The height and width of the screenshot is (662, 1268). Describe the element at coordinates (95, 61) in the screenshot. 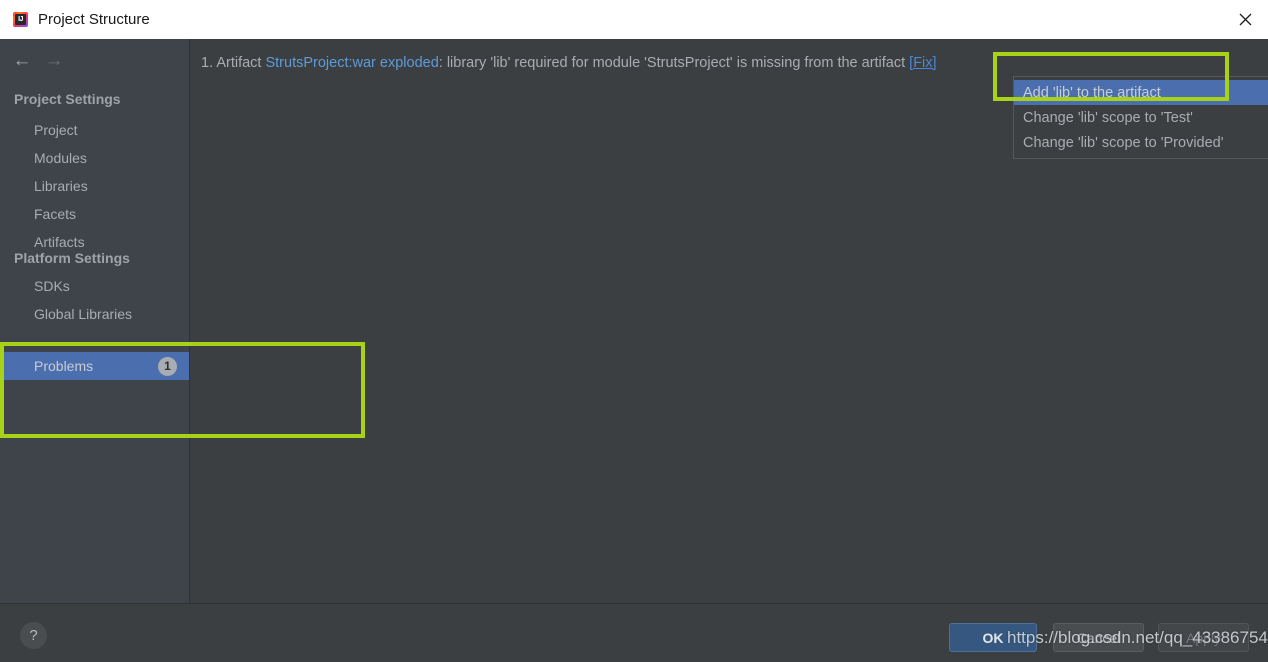

I see `navigation-arrows: ← →` at that location.